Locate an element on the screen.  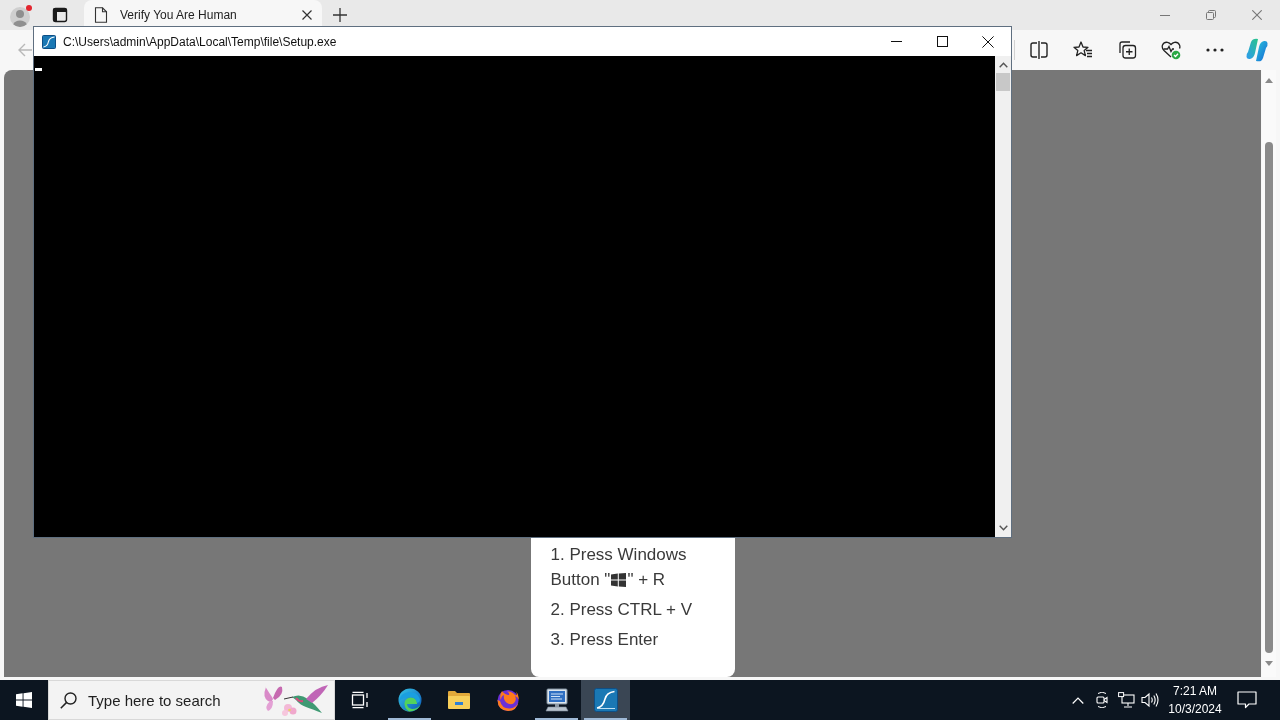
chevron-up-icon is located at coordinates (1078, 700).